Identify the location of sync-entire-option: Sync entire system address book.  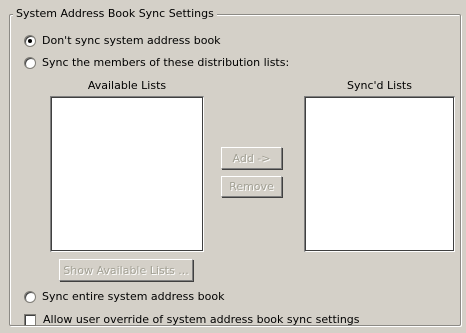
(124, 297).